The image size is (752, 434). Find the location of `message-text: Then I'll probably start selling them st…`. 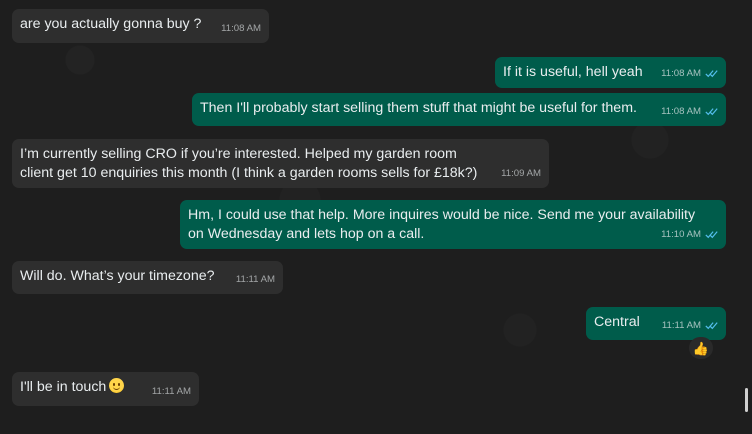

message-text: Then I'll probably start selling them st… is located at coordinates (418, 108).